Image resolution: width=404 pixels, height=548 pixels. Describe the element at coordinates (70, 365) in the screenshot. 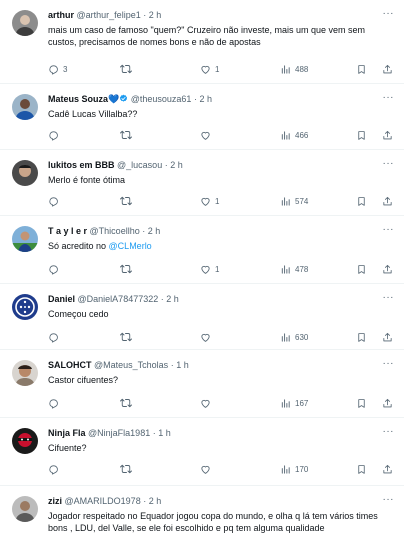

I see `author-name: SALOHCT` at that location.